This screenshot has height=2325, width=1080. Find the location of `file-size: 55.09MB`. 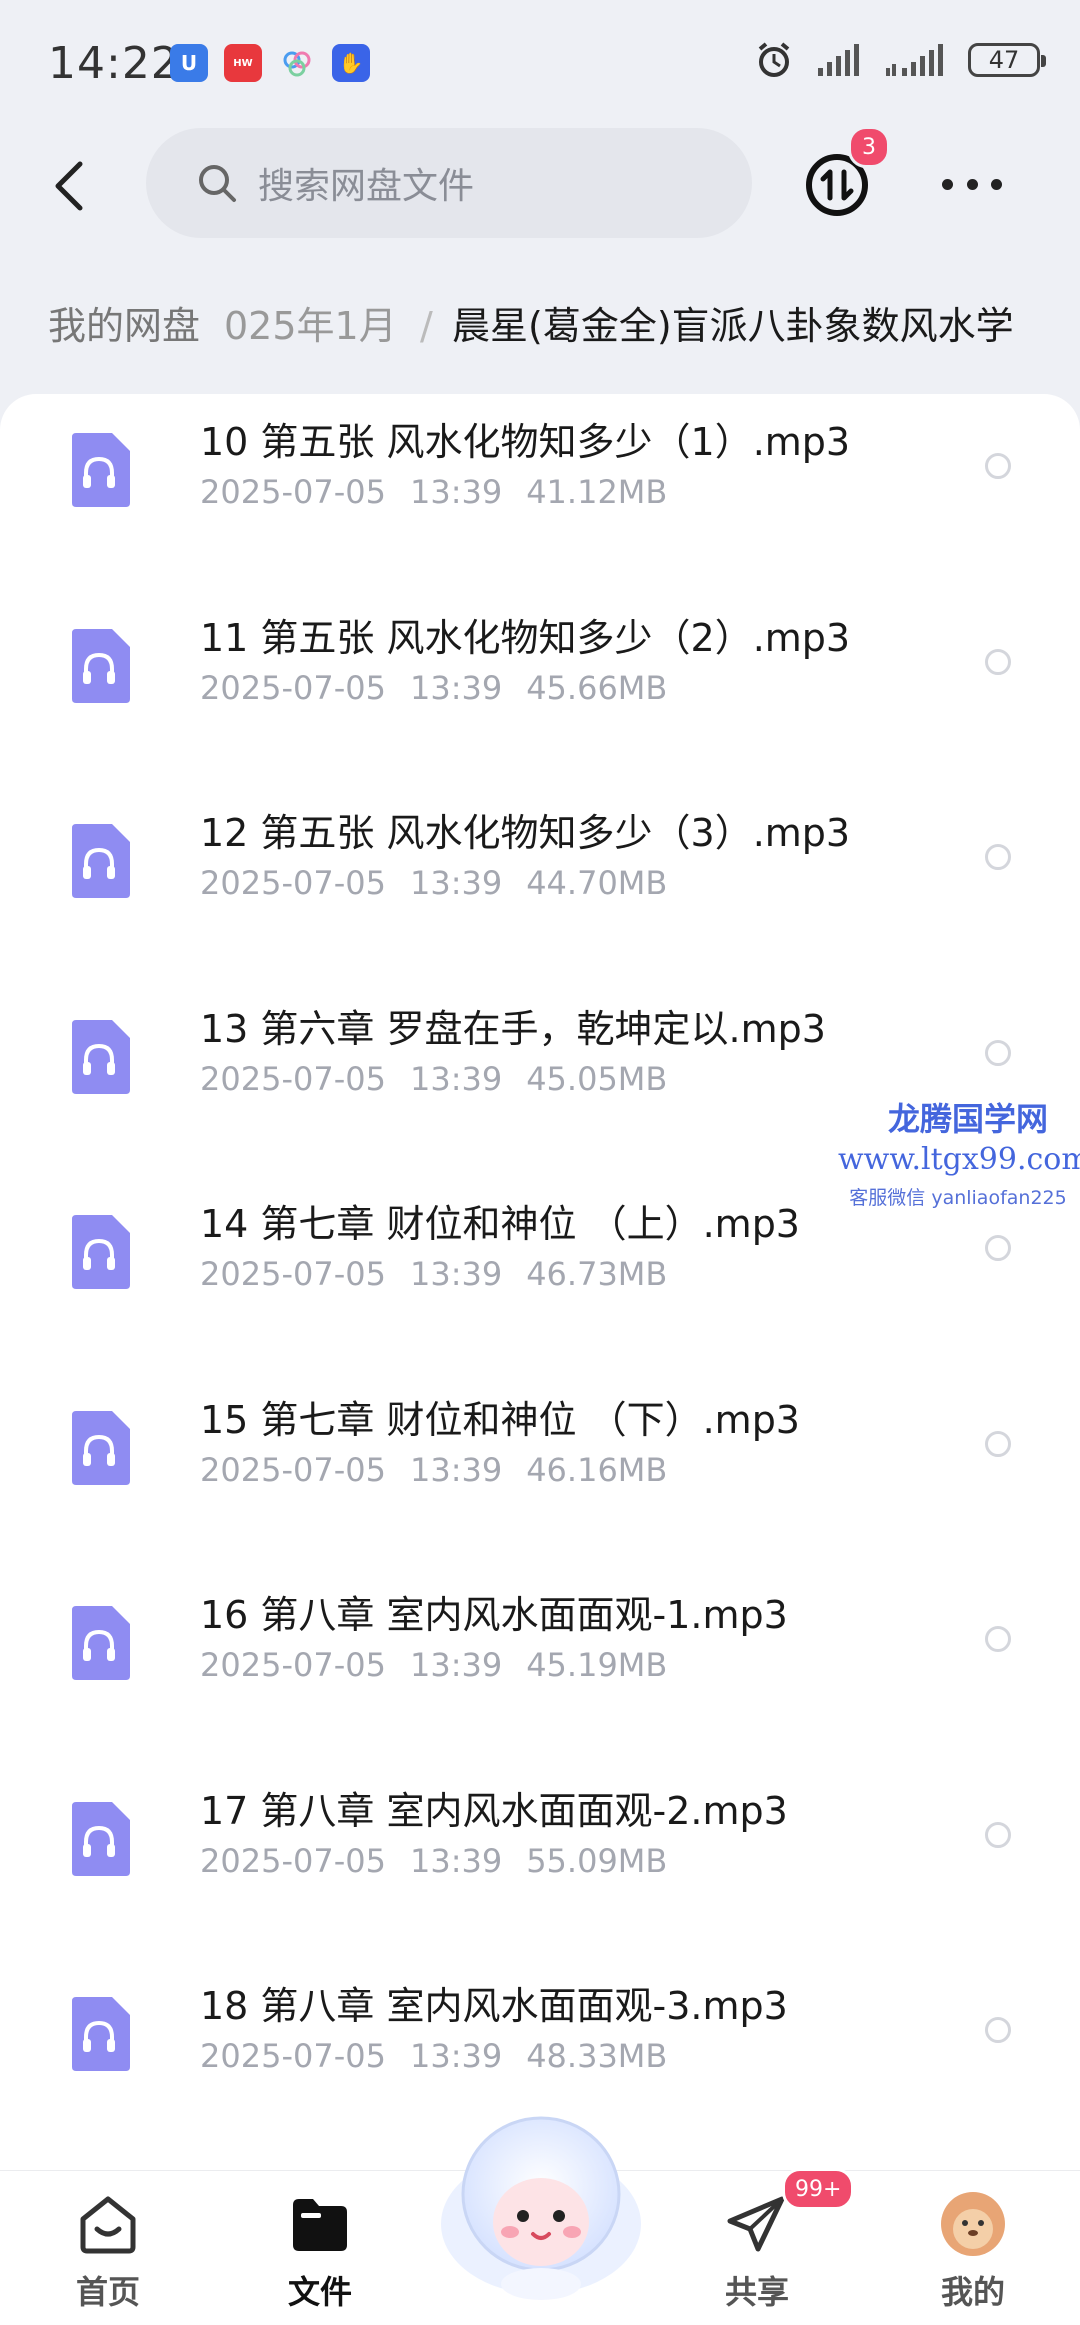

file-size: 55.09MB is located at coordinates (597, 1860).